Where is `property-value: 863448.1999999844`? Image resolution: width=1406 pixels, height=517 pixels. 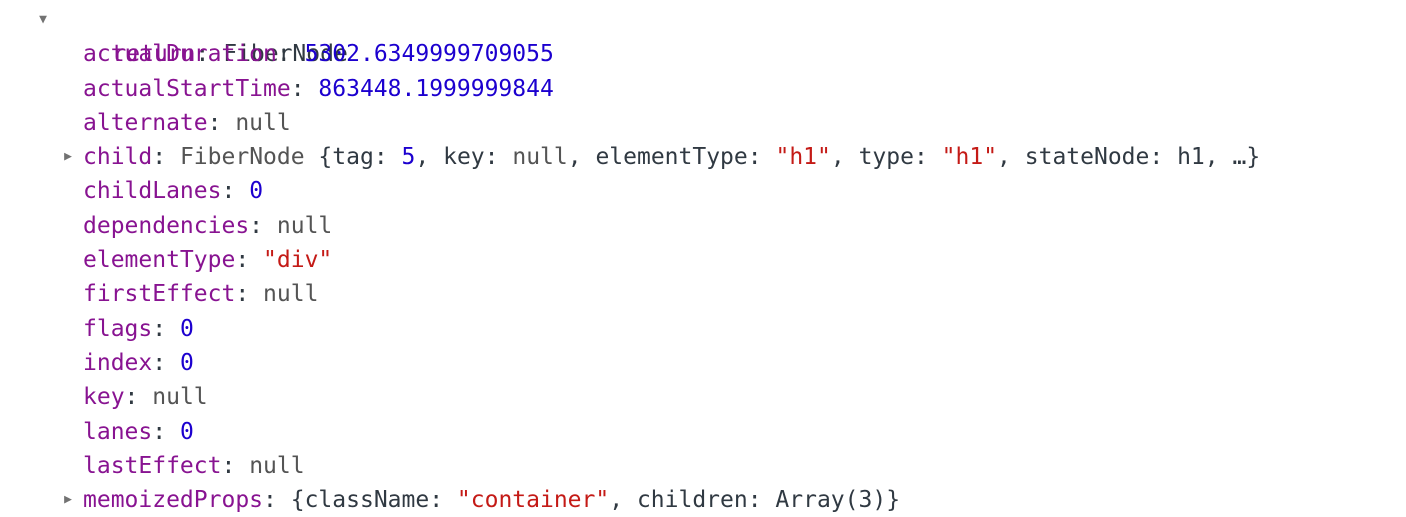 property-value: 863448.1999999844 is located at coordinates (436, 88).